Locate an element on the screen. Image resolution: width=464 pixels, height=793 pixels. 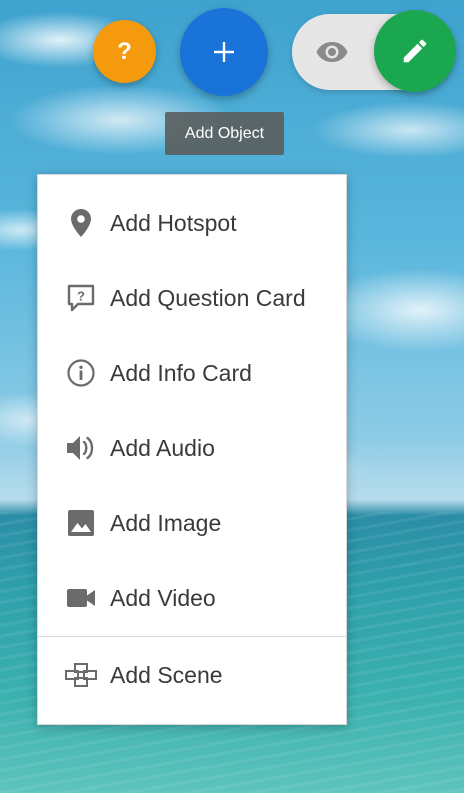
add-object-button is located at coordinates (224, 52).